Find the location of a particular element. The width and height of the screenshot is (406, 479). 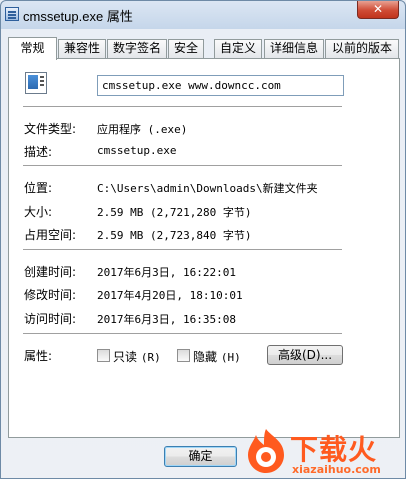

hidden-label: 隐藏 (H) is located at coordinates (217, 356).